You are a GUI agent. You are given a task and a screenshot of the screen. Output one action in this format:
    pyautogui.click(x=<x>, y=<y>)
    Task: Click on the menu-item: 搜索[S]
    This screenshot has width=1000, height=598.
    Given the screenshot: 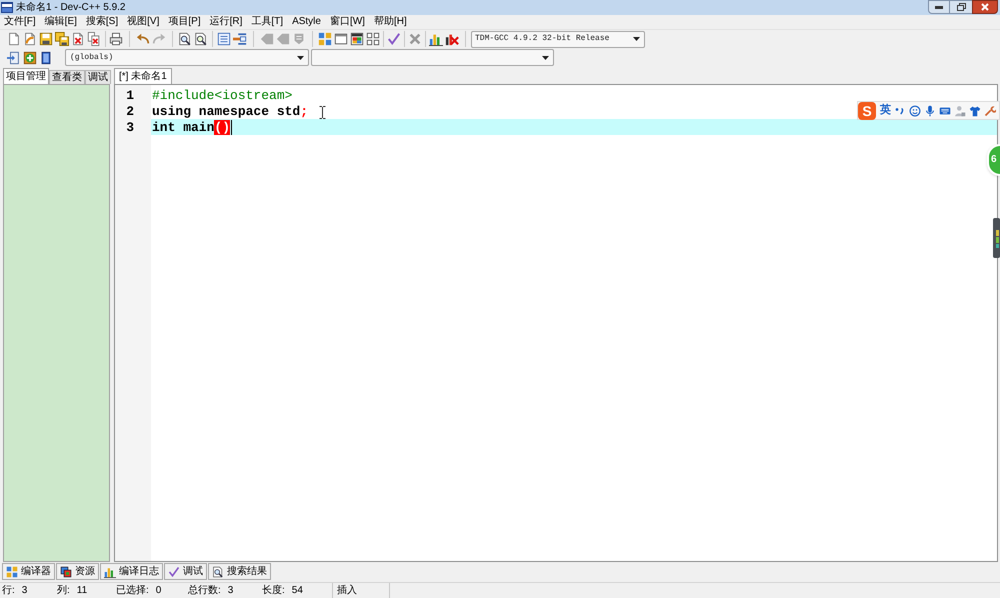 What is the action you would take?
    pyautogui.click(x=102, y=22)
    